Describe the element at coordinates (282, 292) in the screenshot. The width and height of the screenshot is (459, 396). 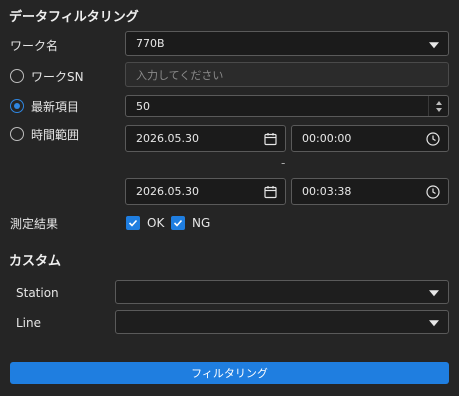
I see `station-select` at that location.